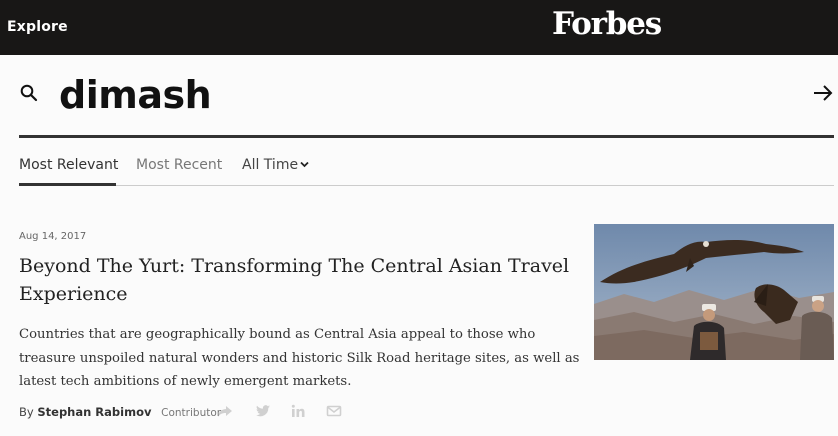 The height and width of the screenshot is (436, 838). Describe the element at coordinates (37, 27) in the screenshot. I see `explore-menu-button: Explore` at that location.